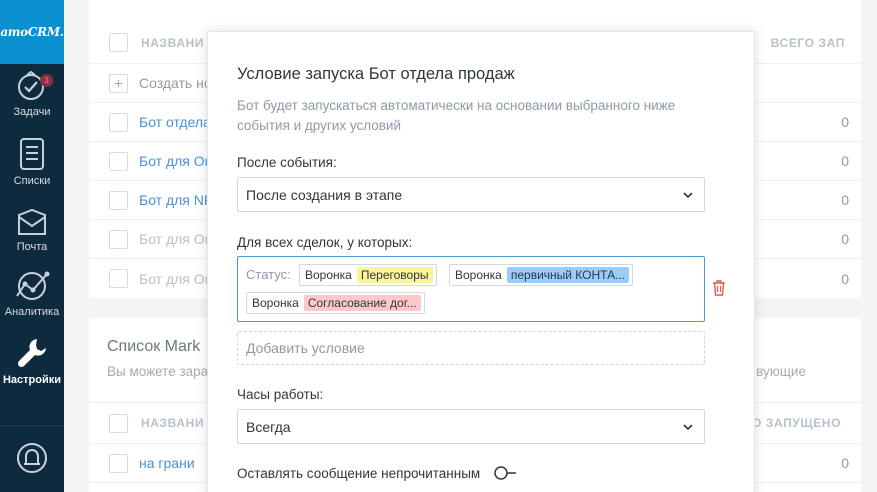  Describe the element at coordinates (32, 112) in the screenshot. I see `nav-tasks-label: Задачи` at that location.